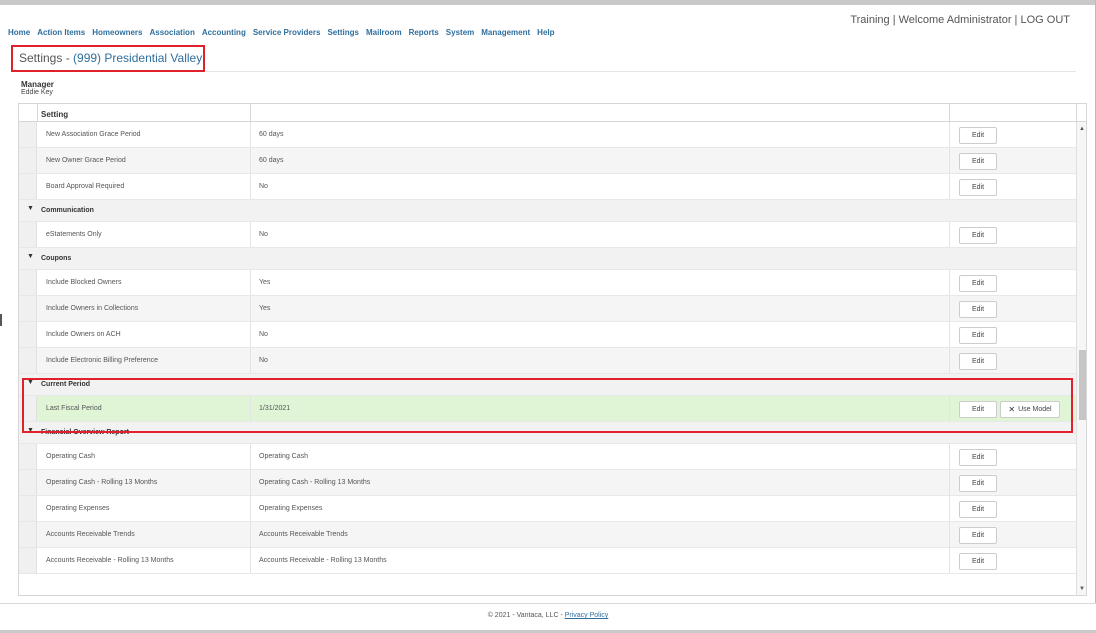 The height and width of the screenshot is (633, 1096). What do you see at coordinates (19, 34) in the screenshot?
I see `nav-home: Home` at bounding box center [19, 34].